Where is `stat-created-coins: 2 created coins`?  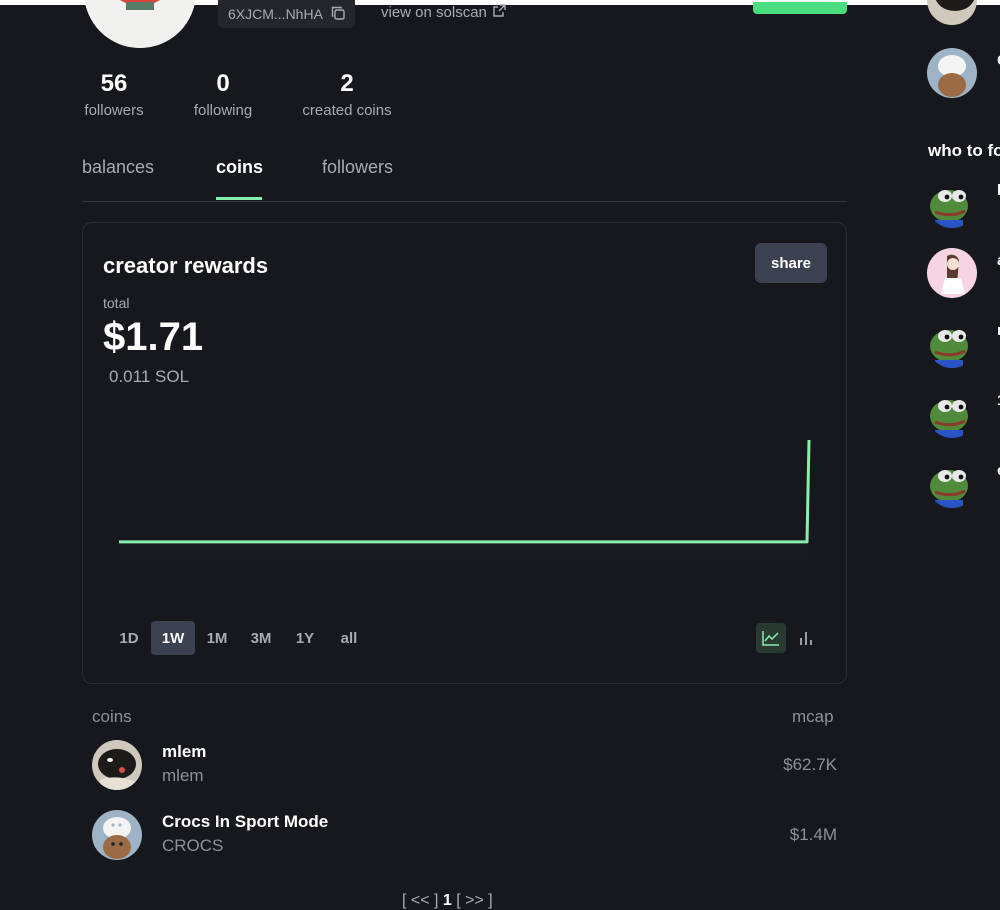
stat-created-coins: 2 created coins is located at coordinates (347, 94).